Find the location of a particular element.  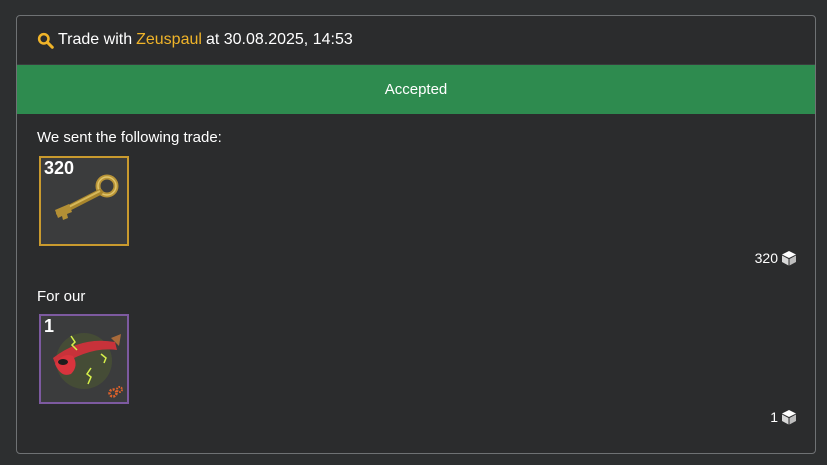

received-total: 1 is located at coordinates (783, 417).